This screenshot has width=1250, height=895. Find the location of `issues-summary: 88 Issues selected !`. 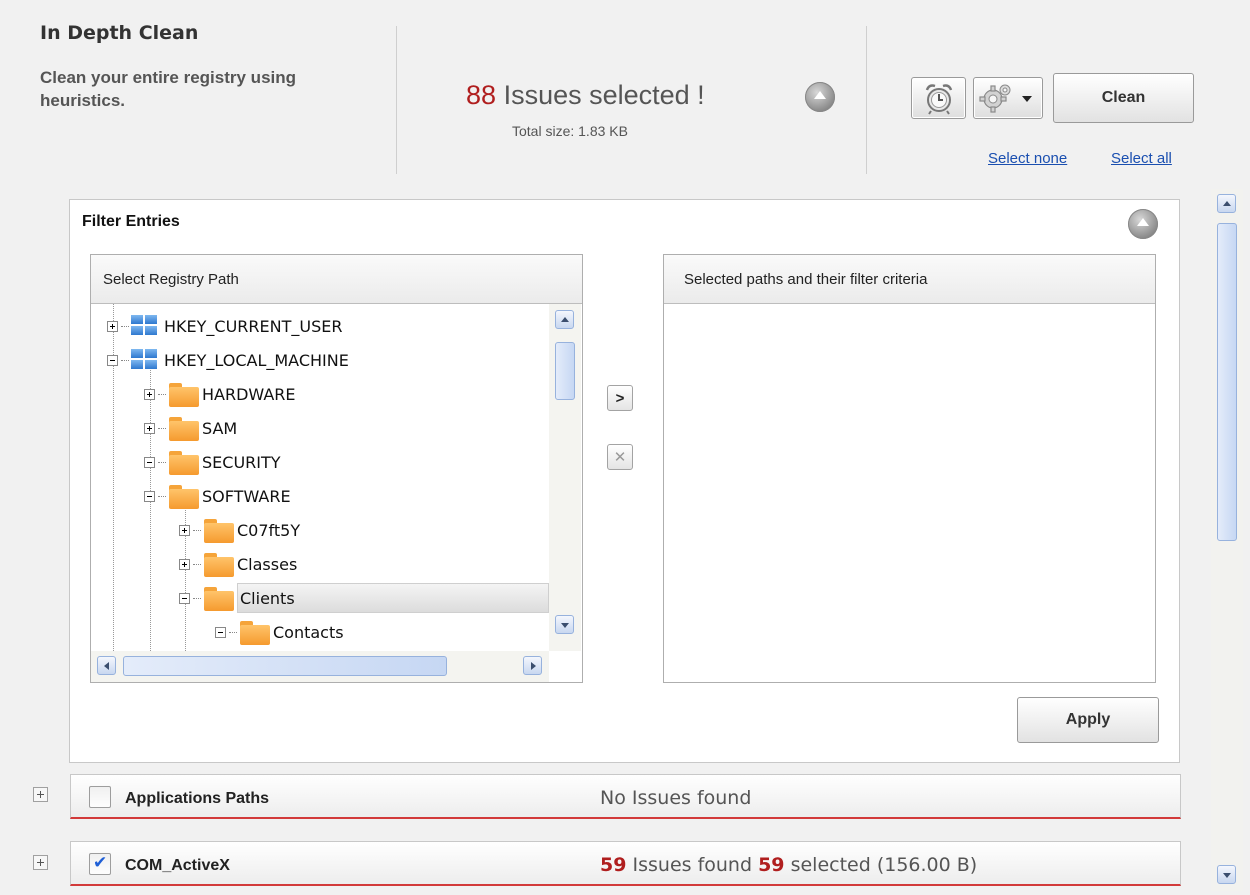

issues-summary: 88 Issues selected ! is located at coordinates (585, 95).